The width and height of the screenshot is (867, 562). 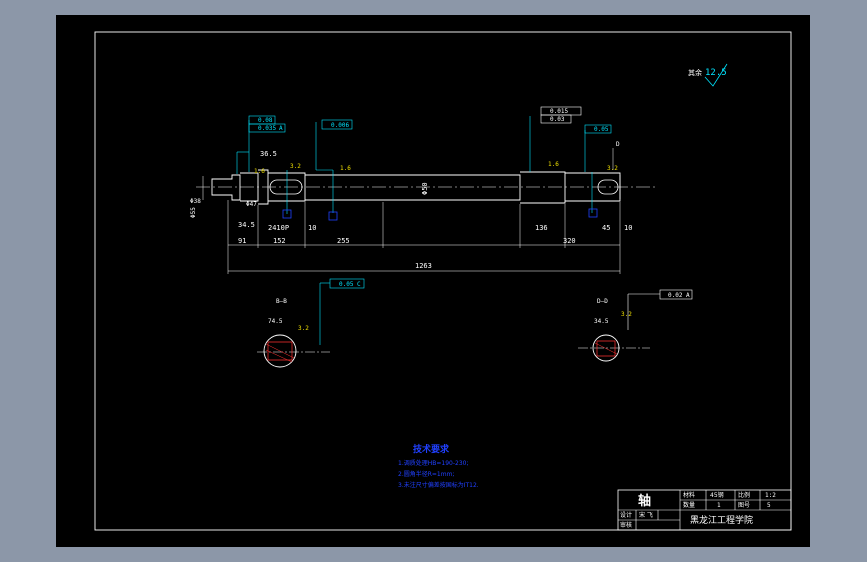 I want to click on roughness-2: 3.2, so click(x=295, y=166).